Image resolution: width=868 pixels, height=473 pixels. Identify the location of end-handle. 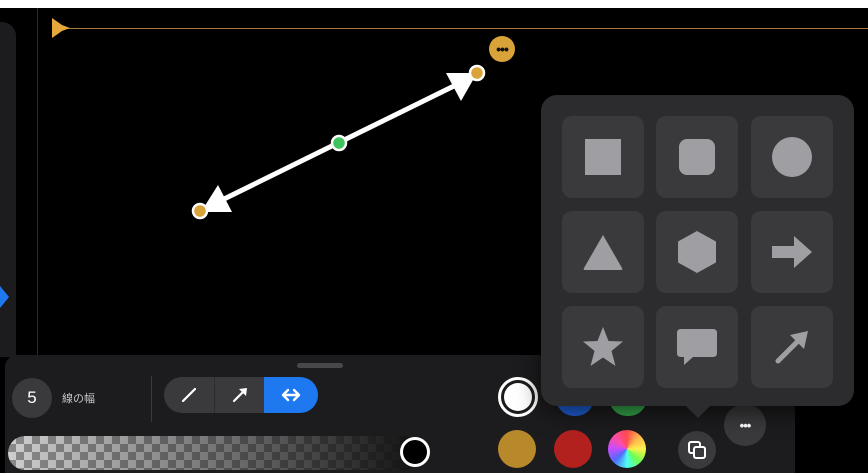
(477, 73).